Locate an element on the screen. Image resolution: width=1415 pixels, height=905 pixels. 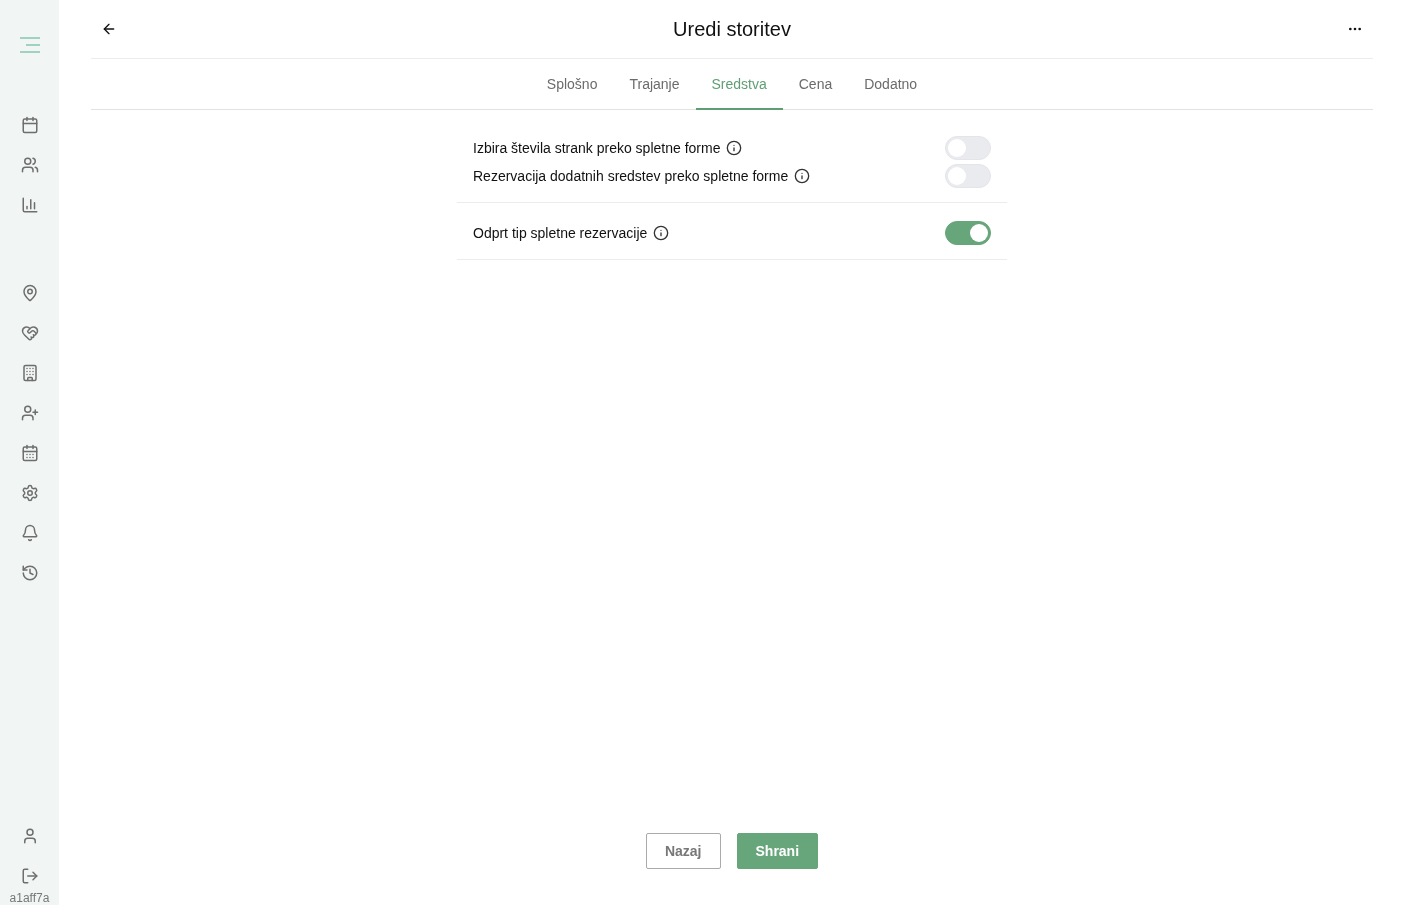
handshake-icon is located at coordinates (29, 333).